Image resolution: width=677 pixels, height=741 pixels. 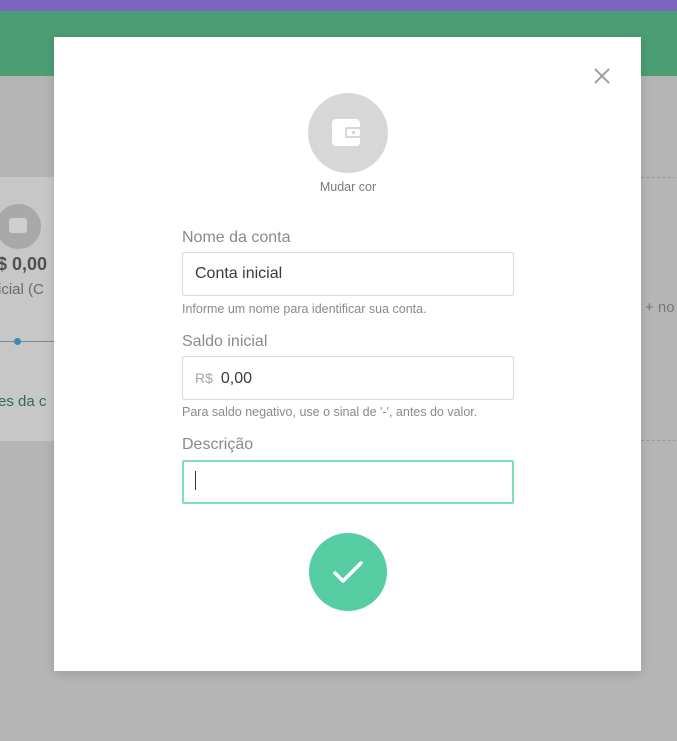 What do you see at coordinates (348, 274) in the screenshot?
I see `account-name-input: Conta inicial` at bounding box center [348, 274].